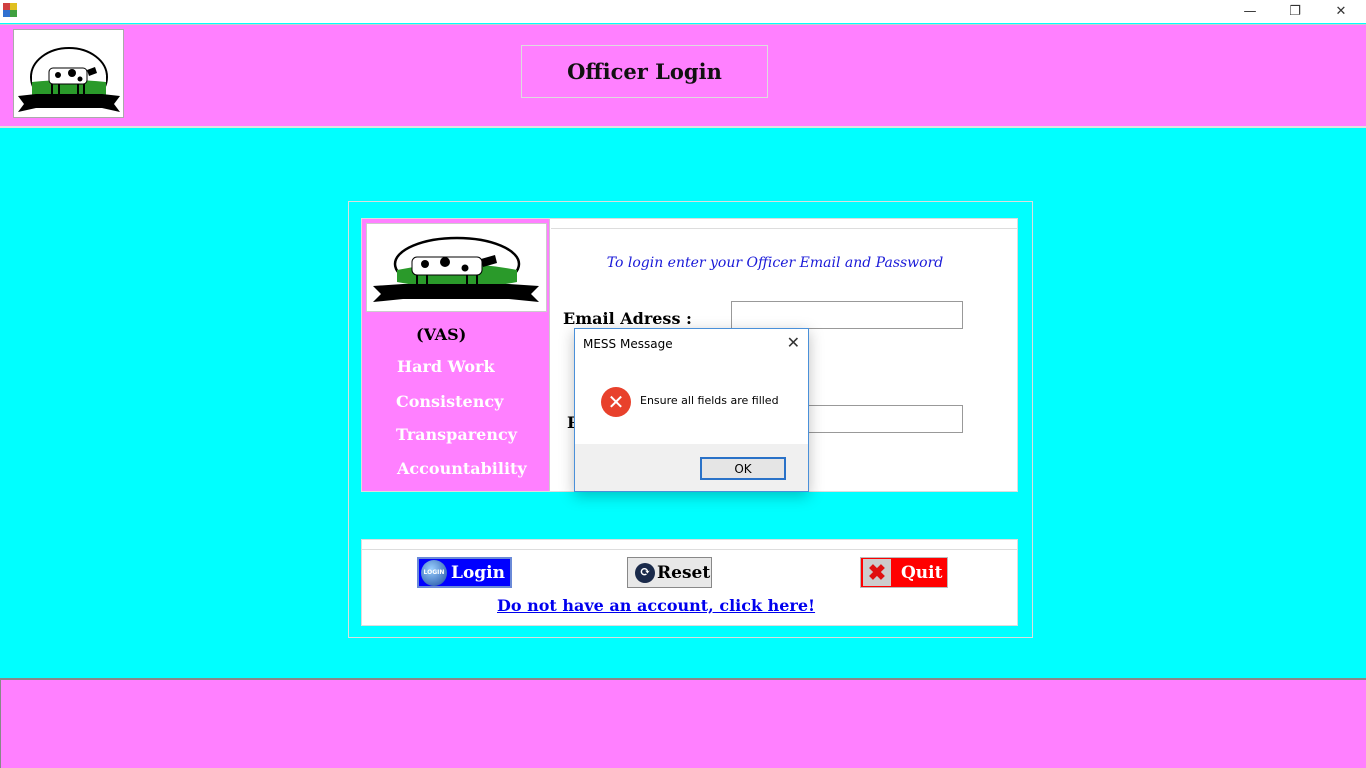 This screenshot has height=768, width=1366. I want to click on reset-button: ⟳ Reset, so click(669, 572).